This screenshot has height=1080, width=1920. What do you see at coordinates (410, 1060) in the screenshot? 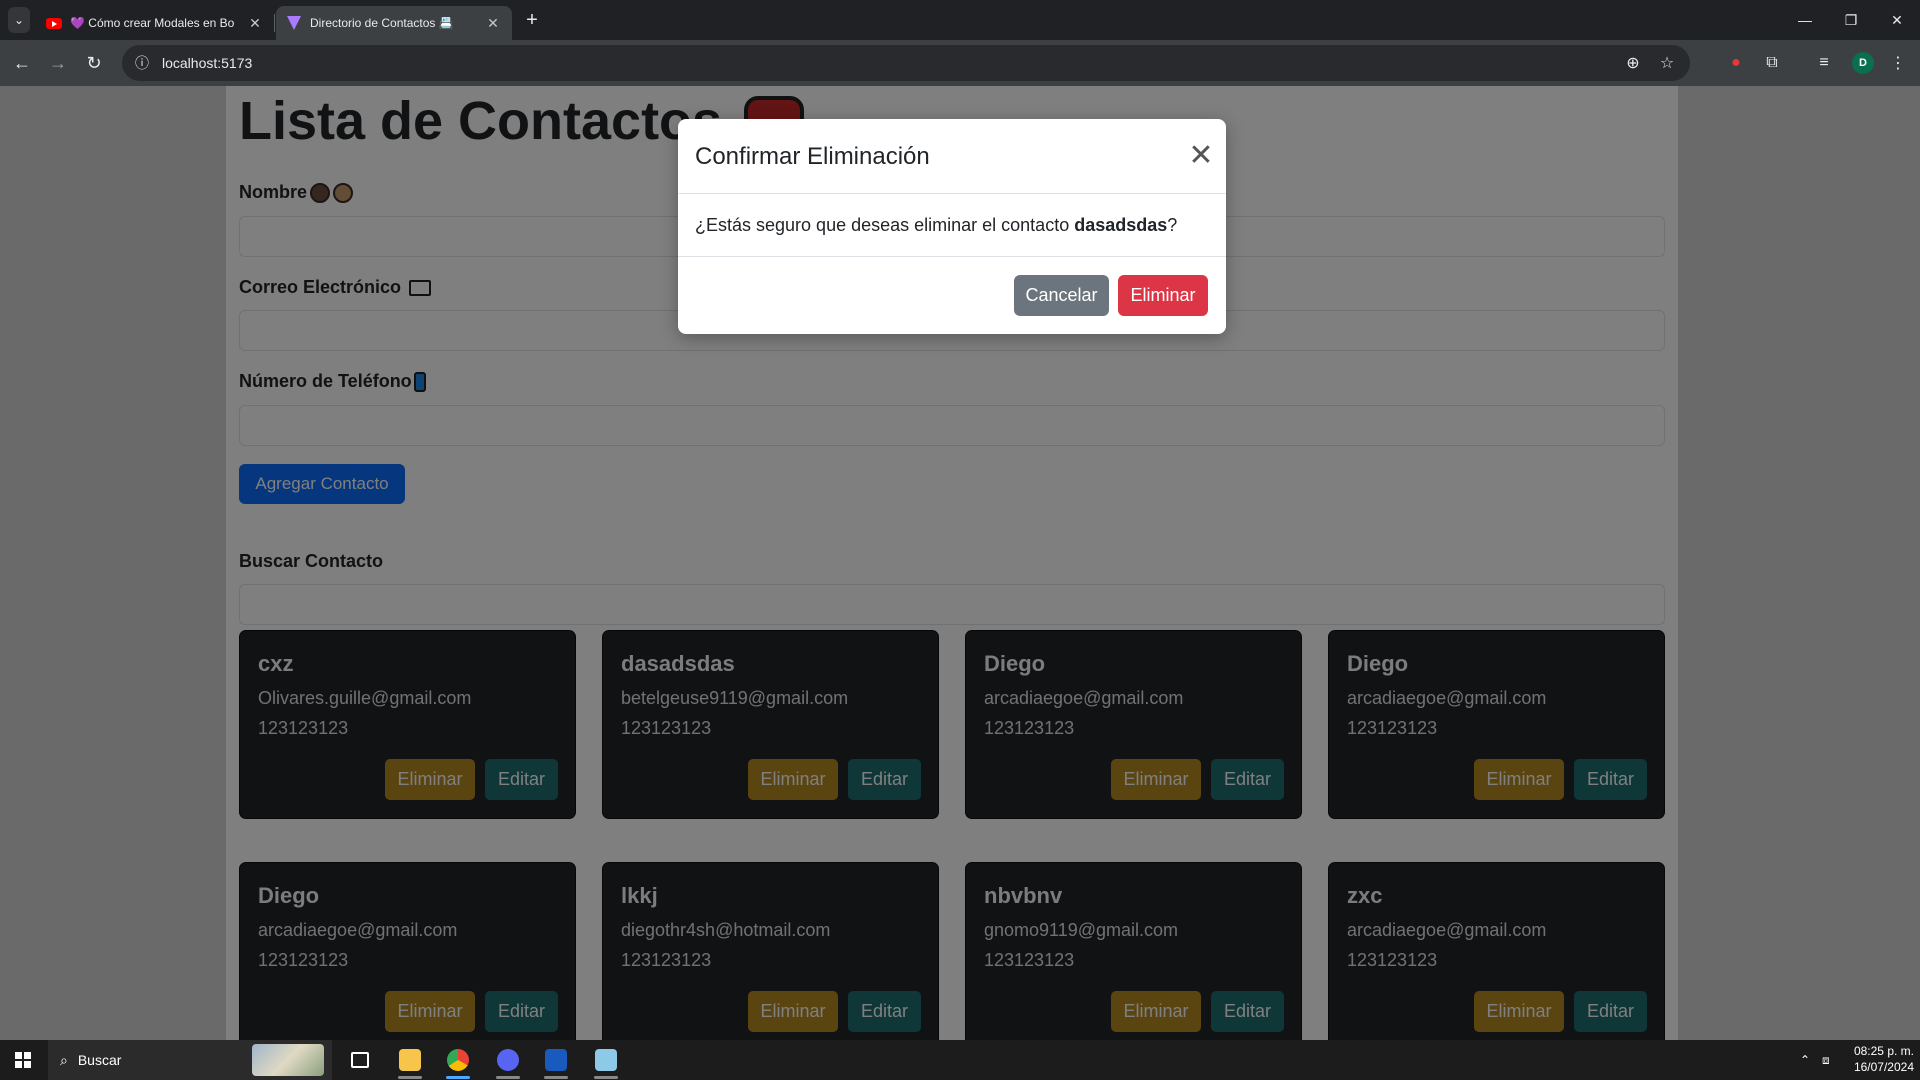
I see `file-explorer-icon` at bounding box center [410, 1060].